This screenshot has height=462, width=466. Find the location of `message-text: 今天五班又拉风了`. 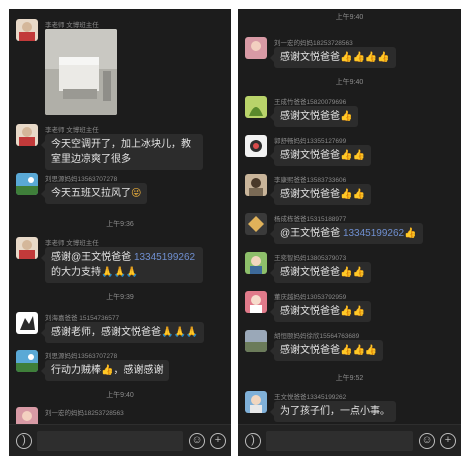

message-text: 今天五班又拉风了 is located at coordinates (91, 193).